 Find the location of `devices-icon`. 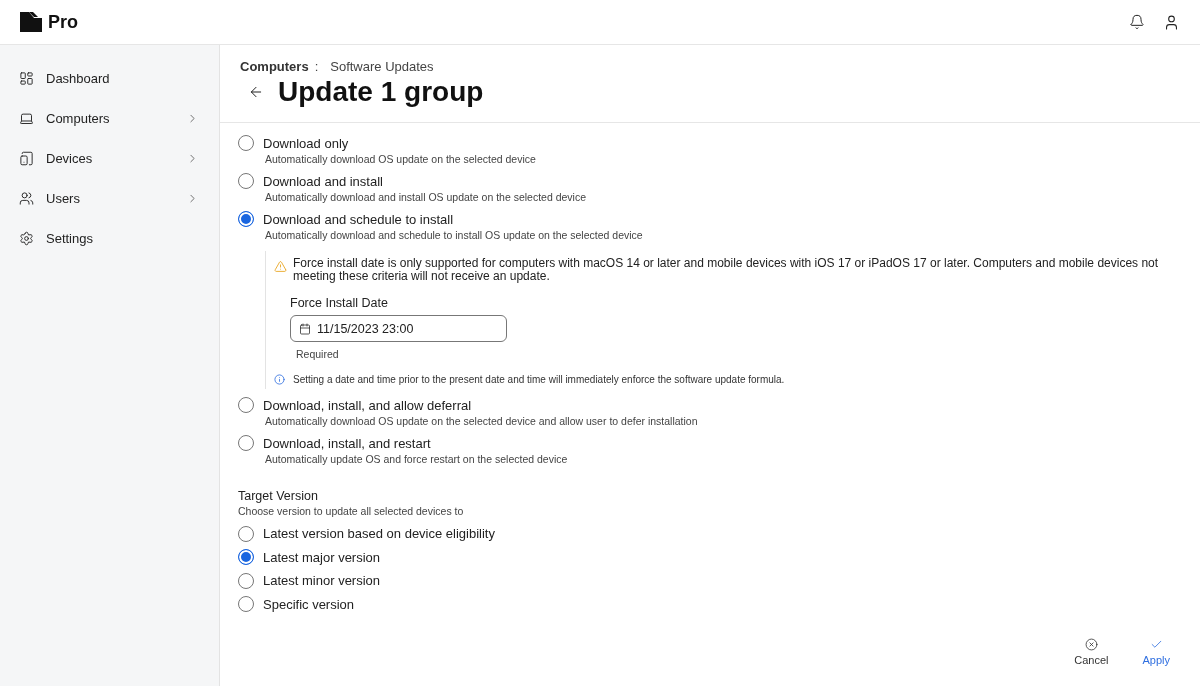

devices-icon is located at coordinates (26, 158).